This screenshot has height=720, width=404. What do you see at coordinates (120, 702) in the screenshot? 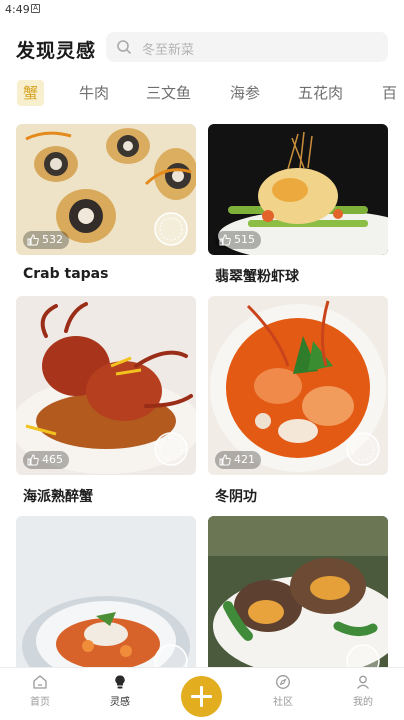
I see `nav-inspiration-label: 灵感` at bounding box center [120, 702].